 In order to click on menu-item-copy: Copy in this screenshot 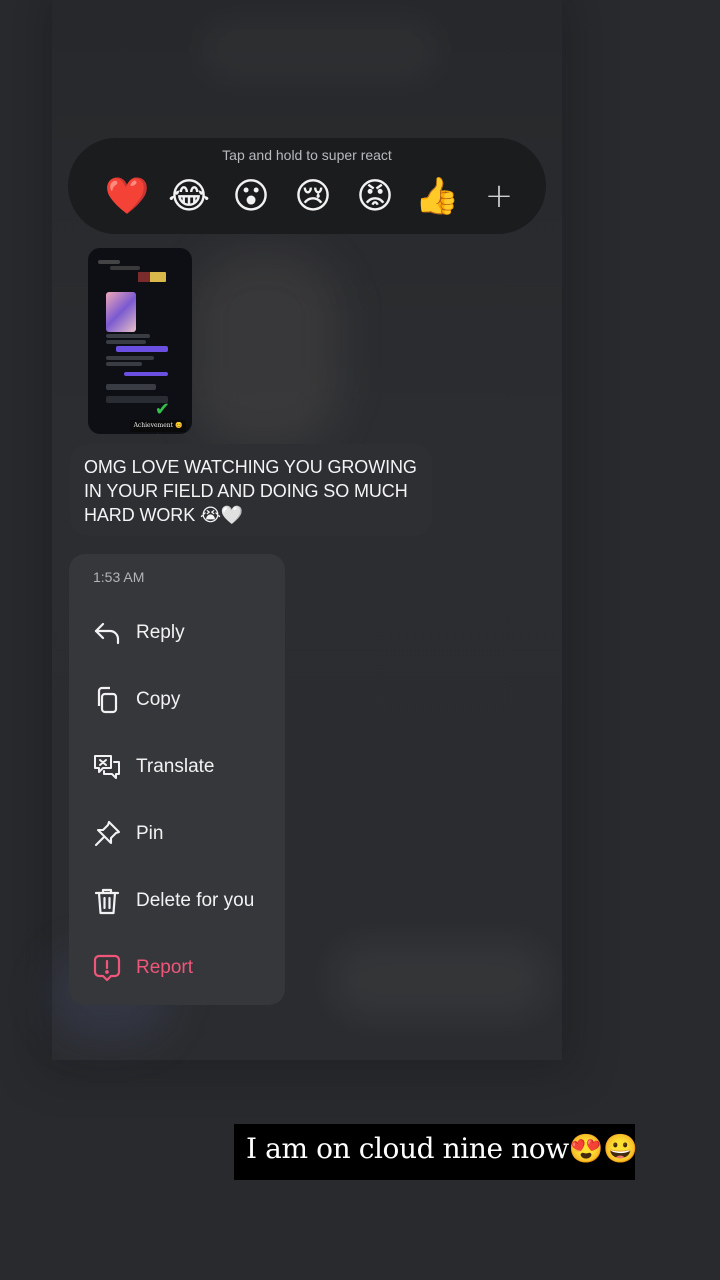, I will do `click(177, 700)`.